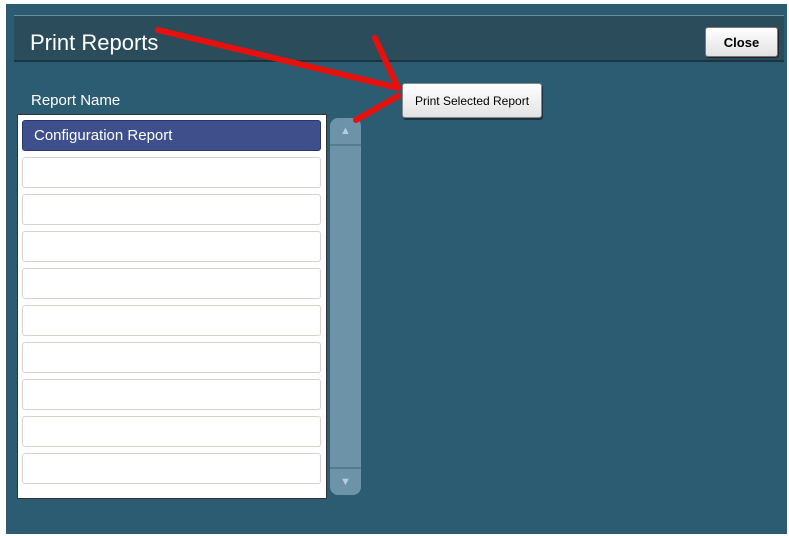 The height and width of the screenshot is (536, 789). Describe the element at coordinates (76, 100) in the screenshot. I see `report-name-column-header: Report Name` at that location.